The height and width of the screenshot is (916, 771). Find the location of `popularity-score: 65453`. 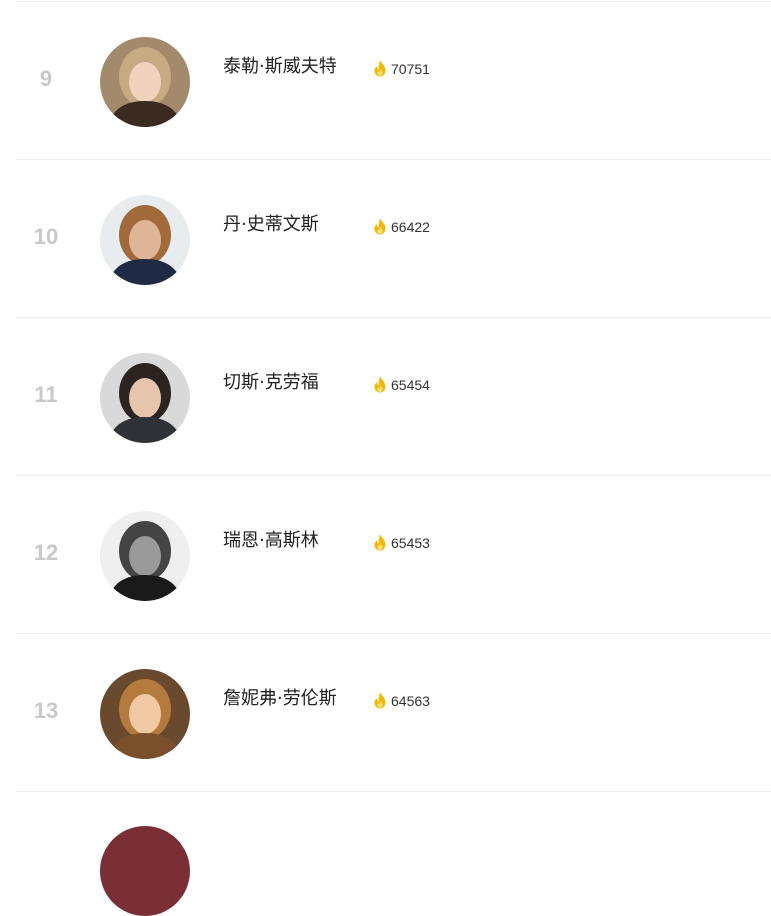

popularity-score: 65453 is located at coordinates (401, 542).